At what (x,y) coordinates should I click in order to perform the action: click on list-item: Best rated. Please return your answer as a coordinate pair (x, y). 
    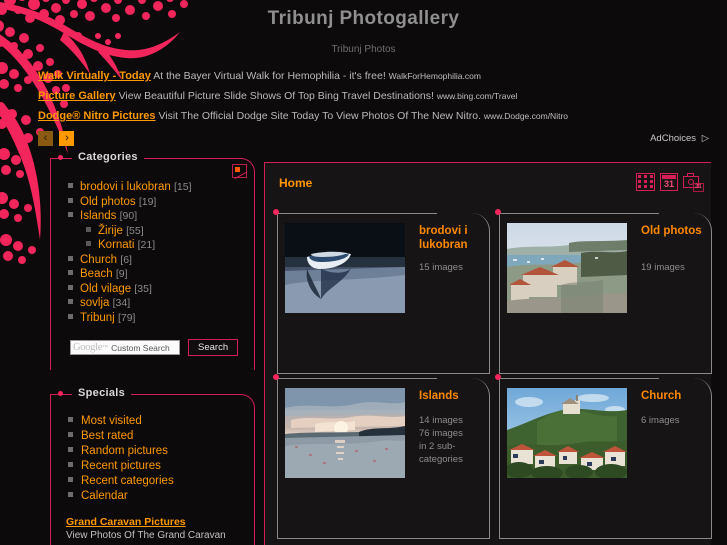
    Looking at the image, I should click on (121, 436).